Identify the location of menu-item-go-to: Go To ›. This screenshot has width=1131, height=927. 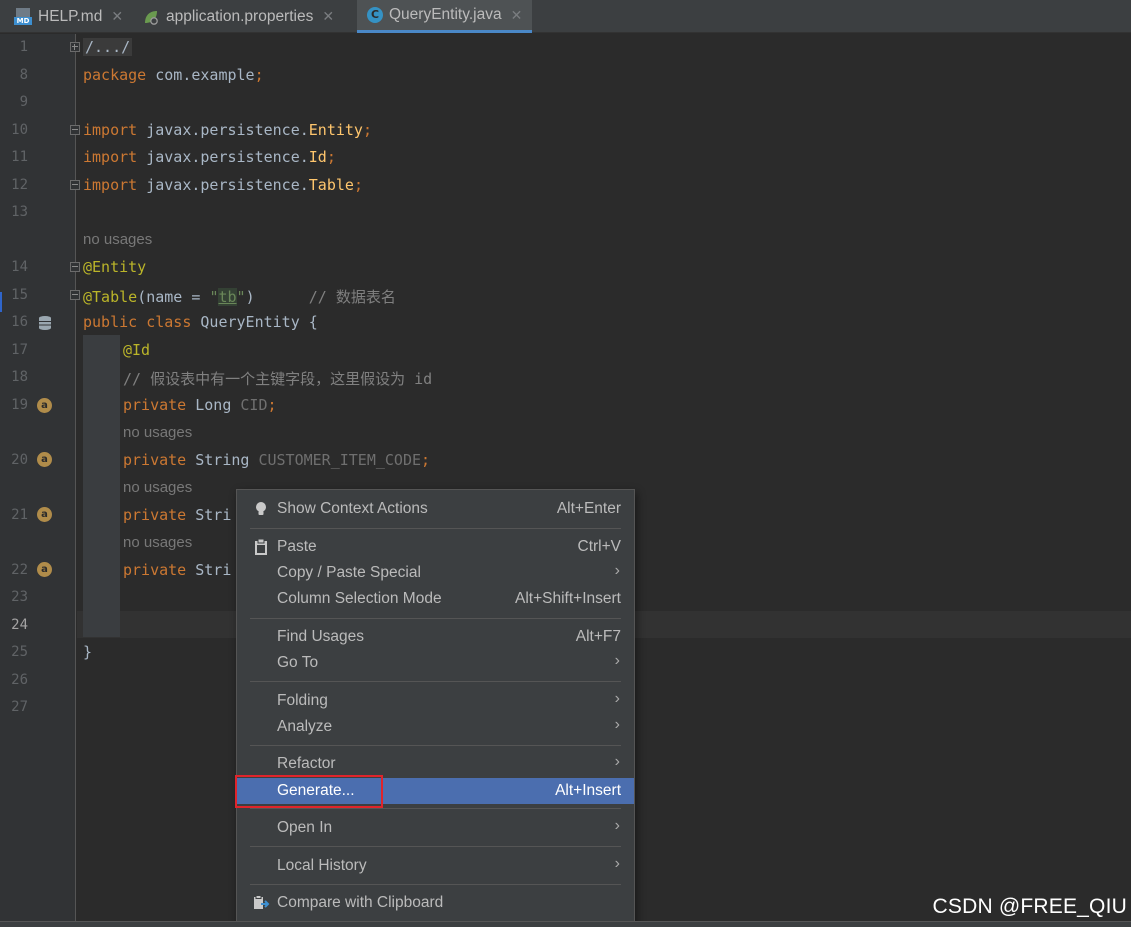
(435, 663).